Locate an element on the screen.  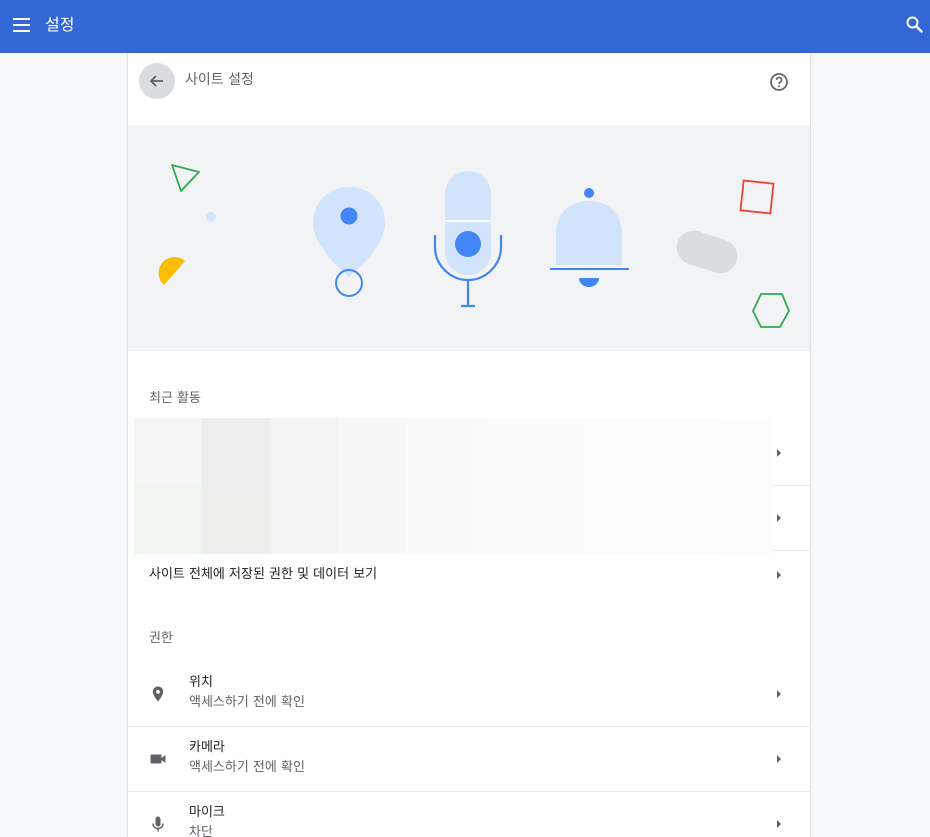
arrow-back-icon is located at coordinates (156, 81).